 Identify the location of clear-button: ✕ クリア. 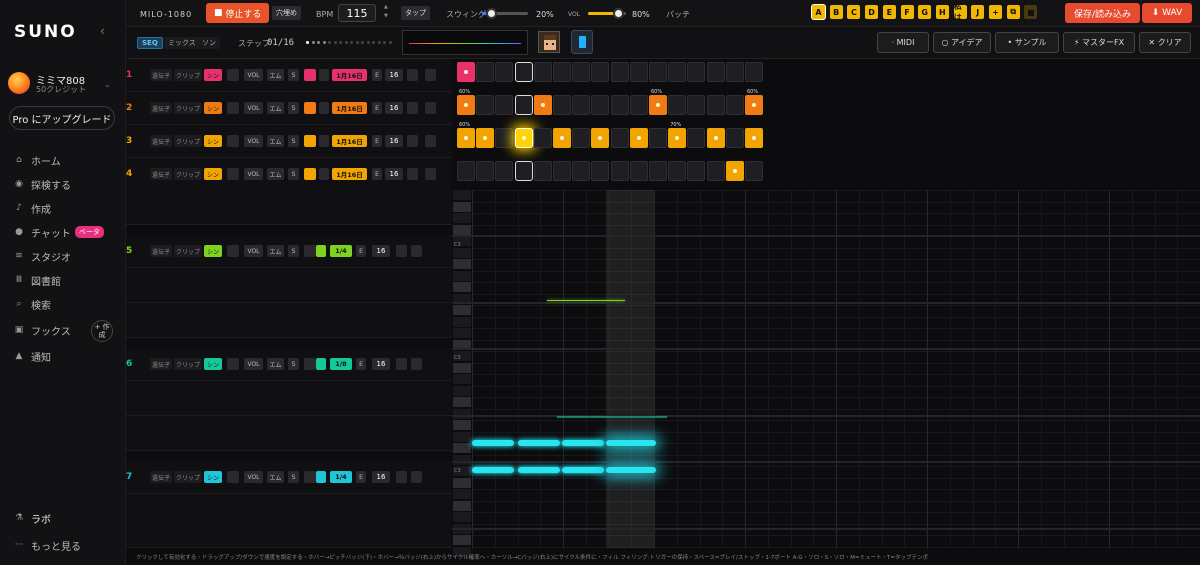
(1165, 42).